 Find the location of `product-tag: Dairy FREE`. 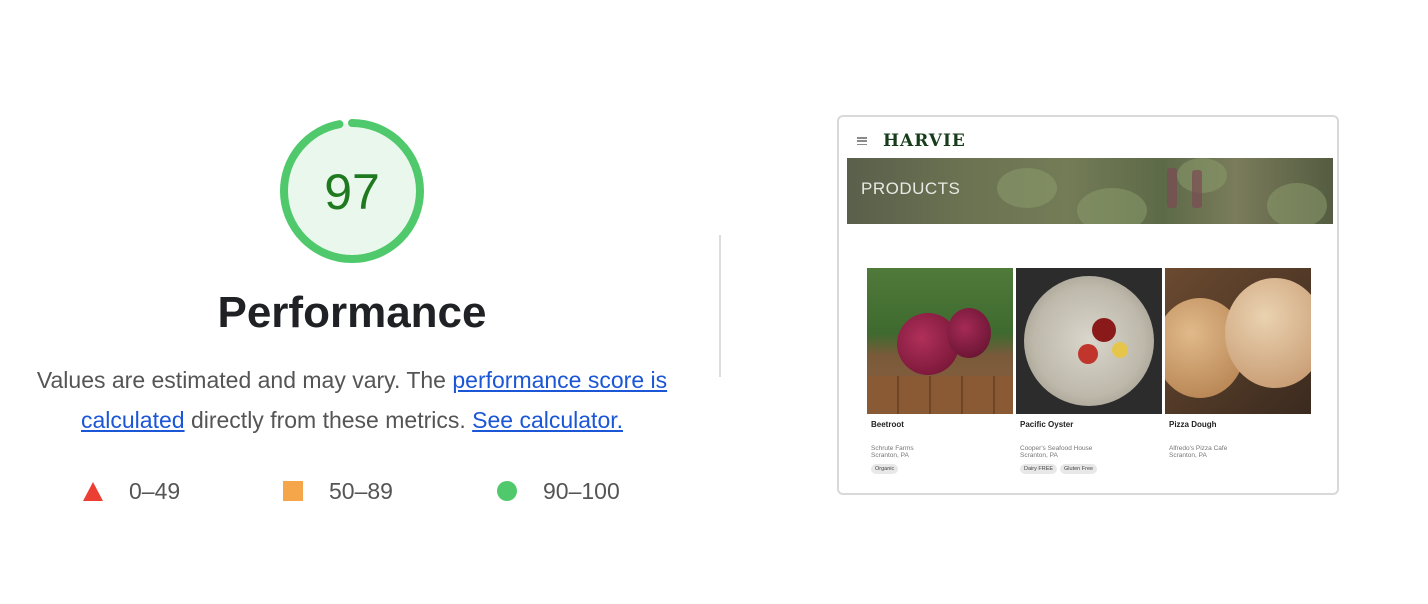

product-tag: Dairy FREE is located at coordinates (1039, 469).